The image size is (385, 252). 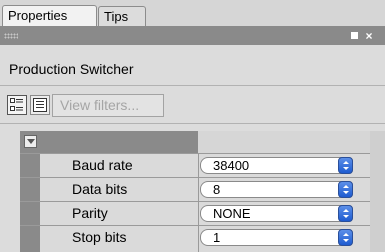 What do you see at coordinates (276, 189) in the screenshot?
I see `data-bits-select: 8` at bounding box center [276, 189].